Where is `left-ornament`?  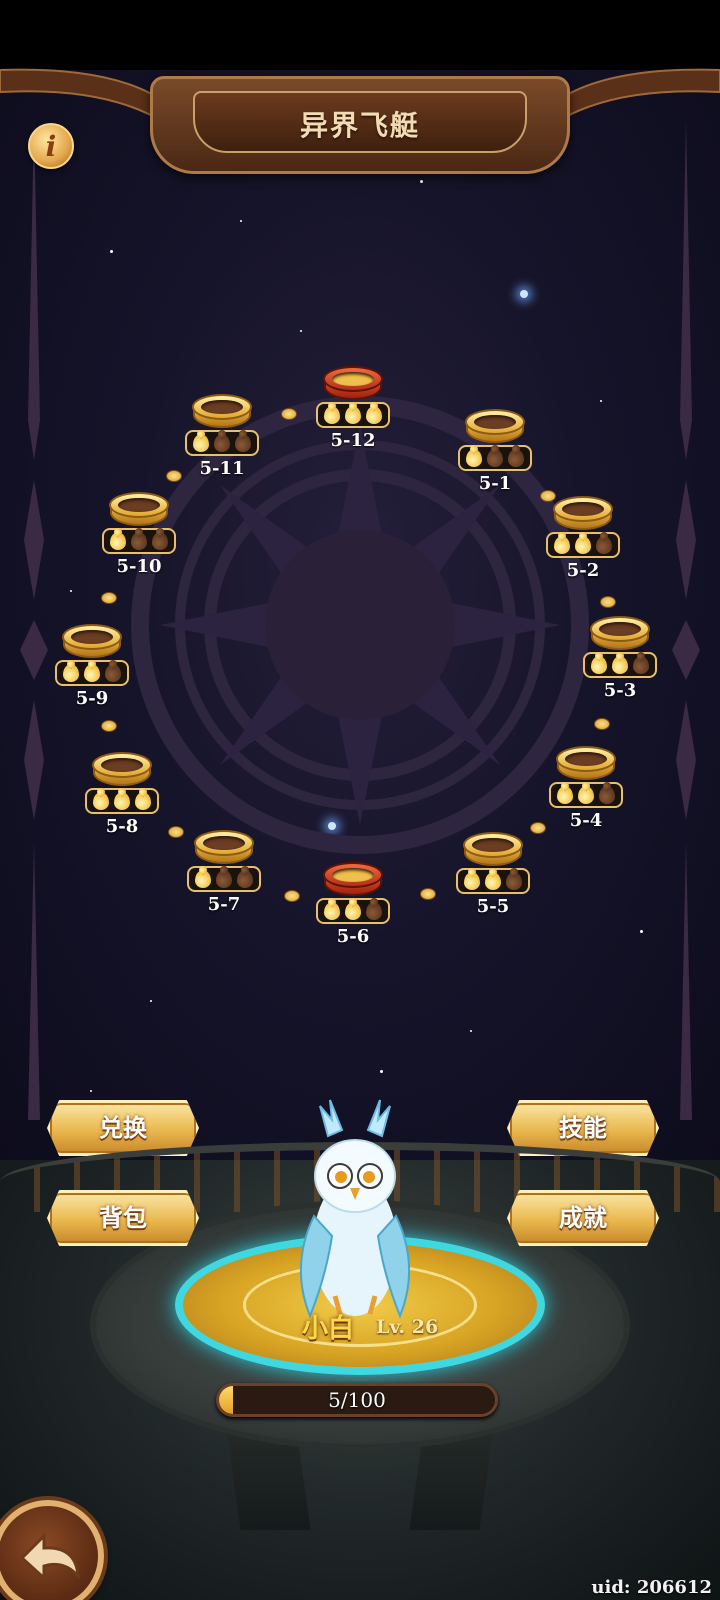 left-ornament is located at coordinates (34, 620).